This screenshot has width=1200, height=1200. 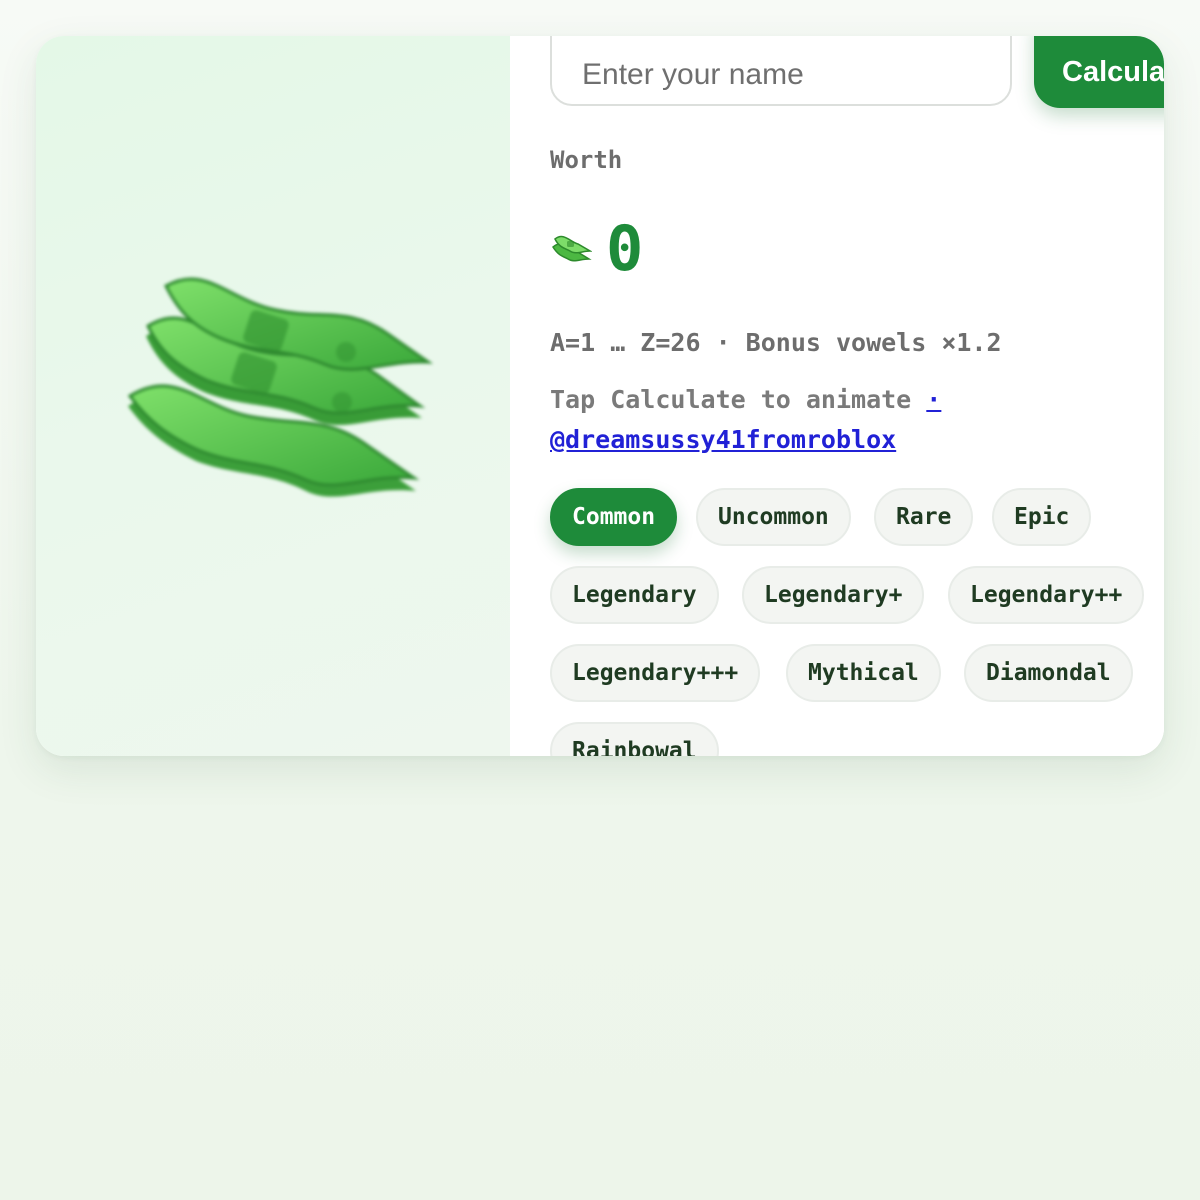 I want to click on chip-common: Common, so click(x=614, y=517).